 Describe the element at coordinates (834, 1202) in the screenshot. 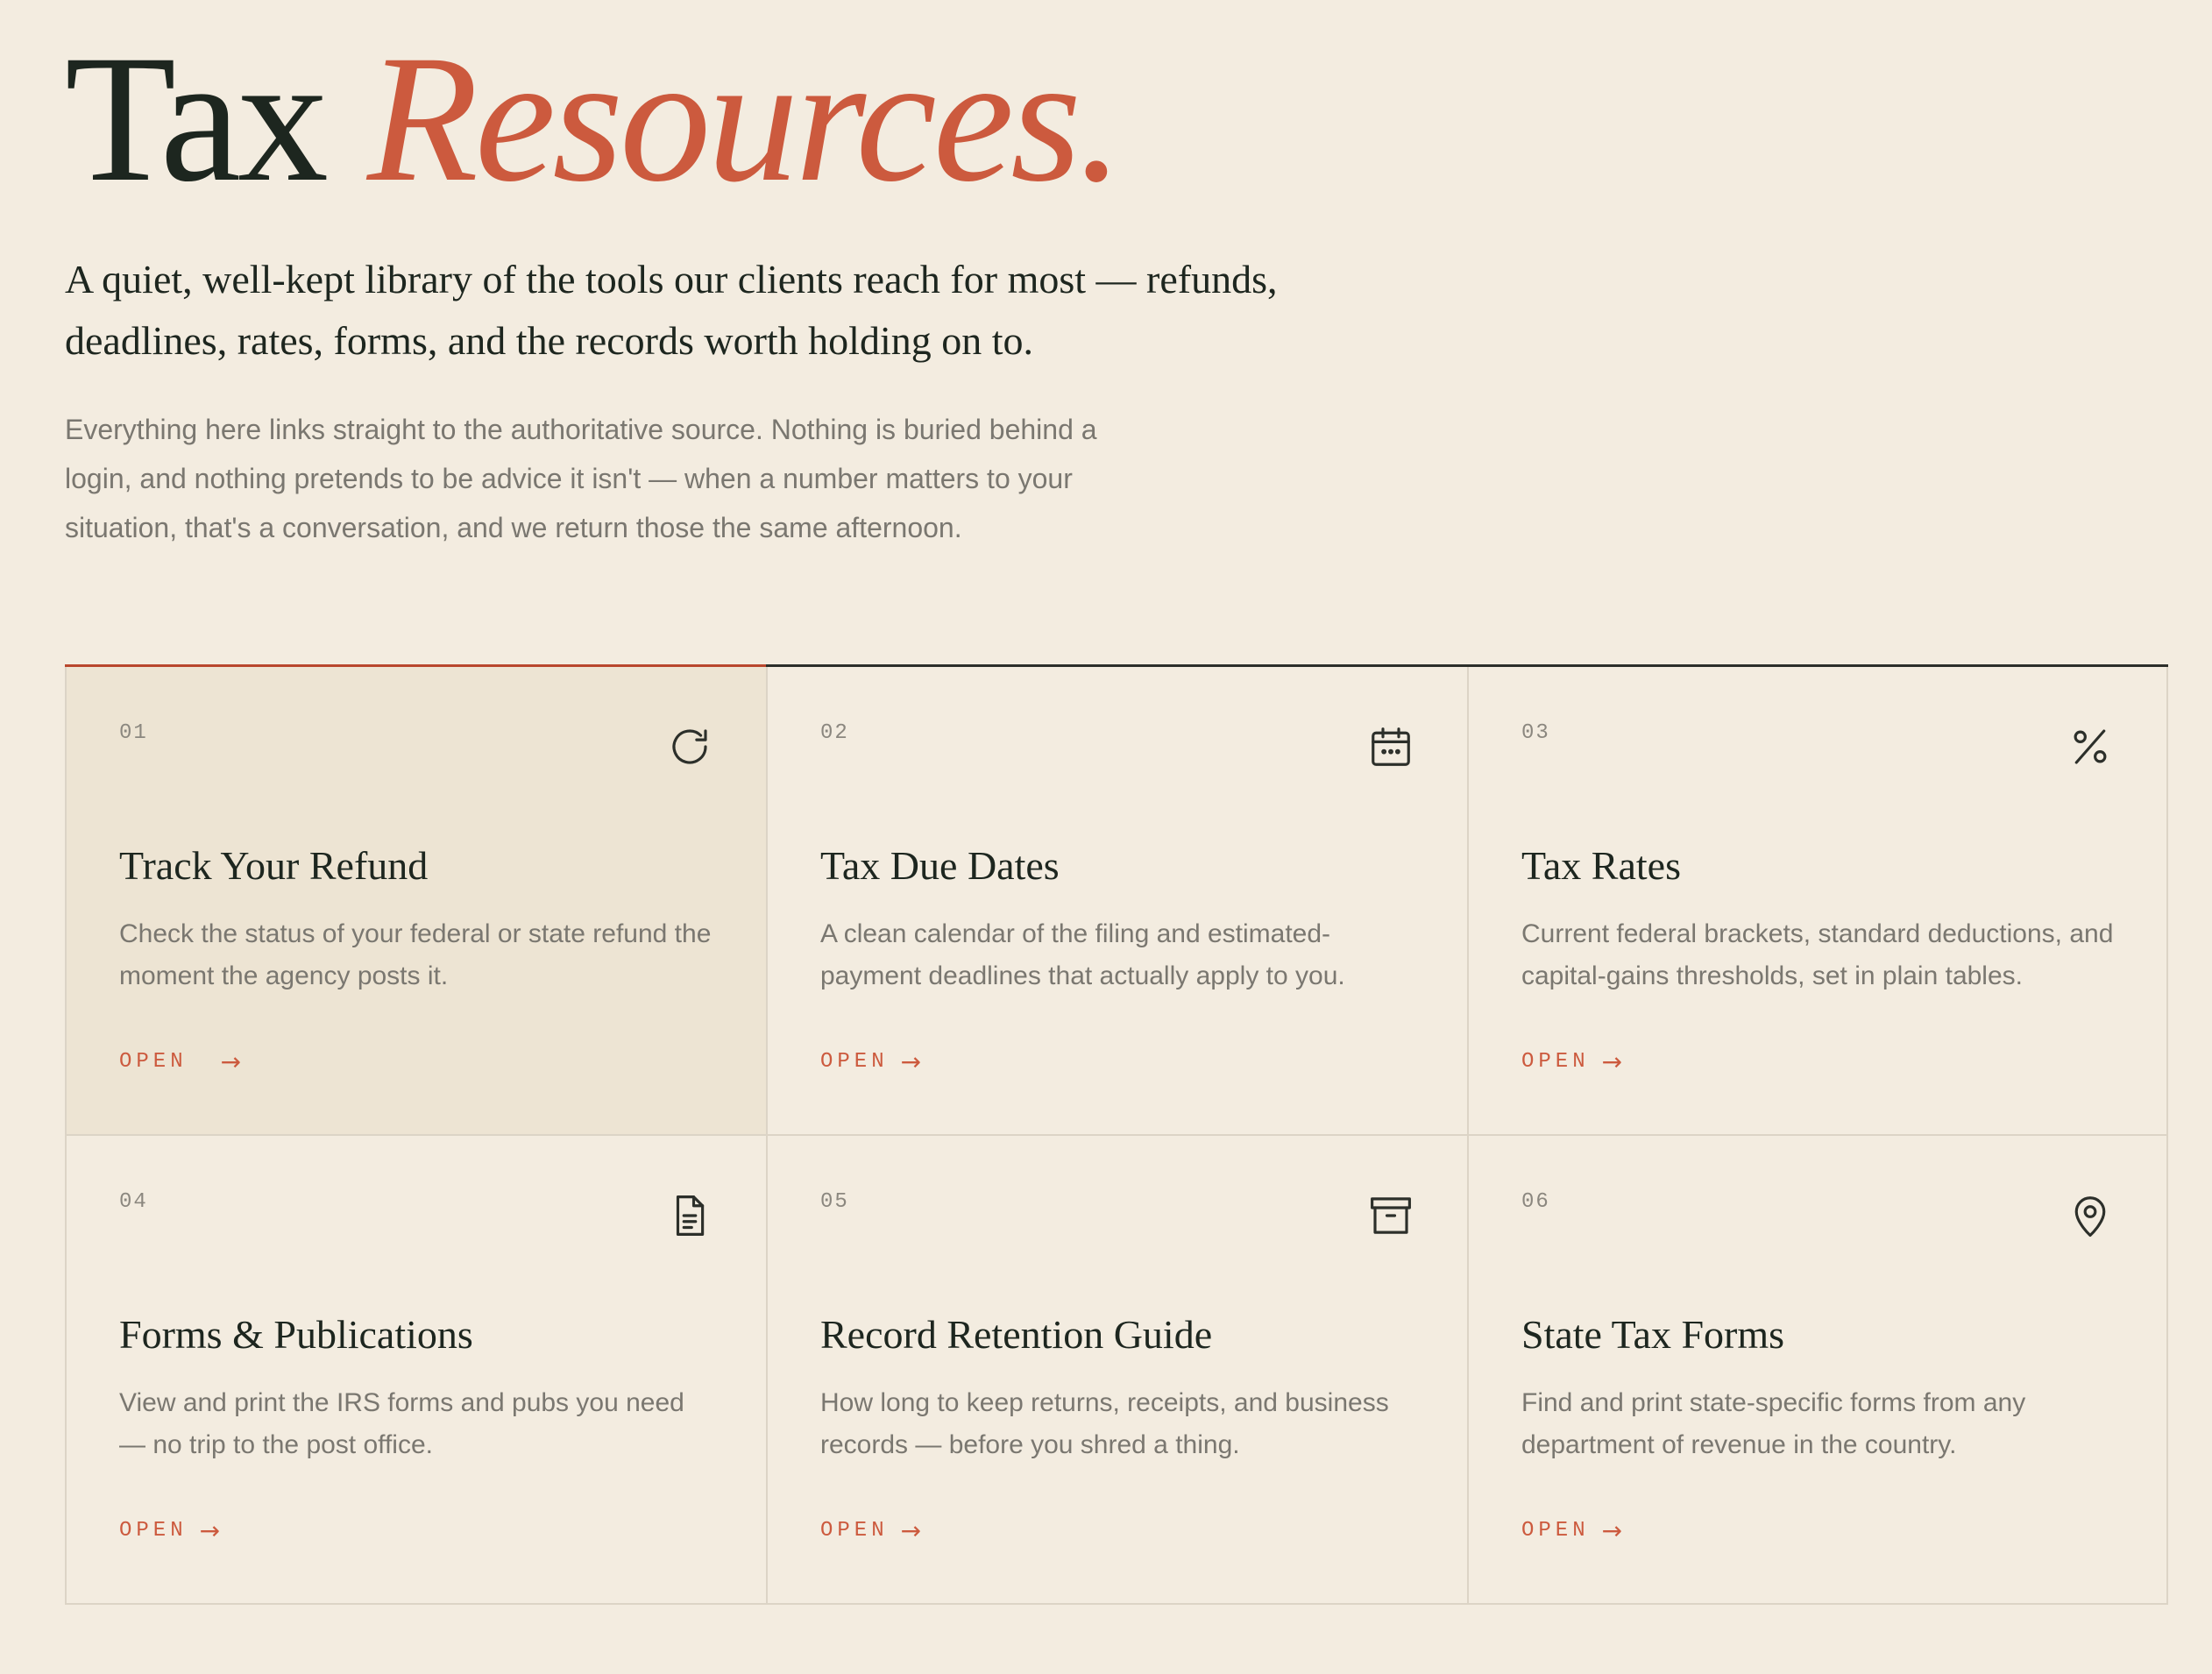

I see `card-number: 05` at that location.